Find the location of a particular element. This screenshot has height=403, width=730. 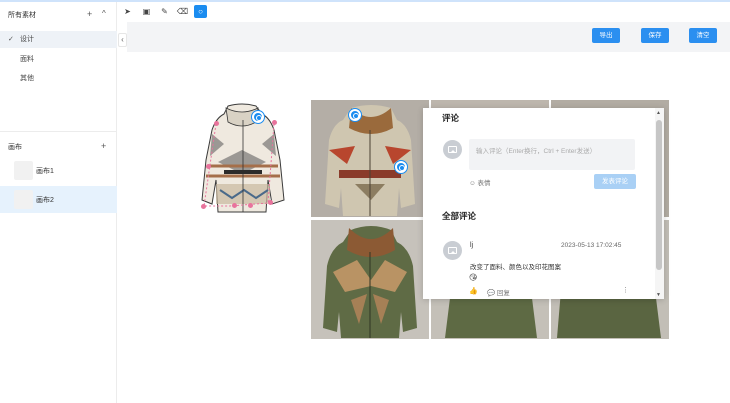

smile-icon: ☺ is located at coordinates (472, 183).